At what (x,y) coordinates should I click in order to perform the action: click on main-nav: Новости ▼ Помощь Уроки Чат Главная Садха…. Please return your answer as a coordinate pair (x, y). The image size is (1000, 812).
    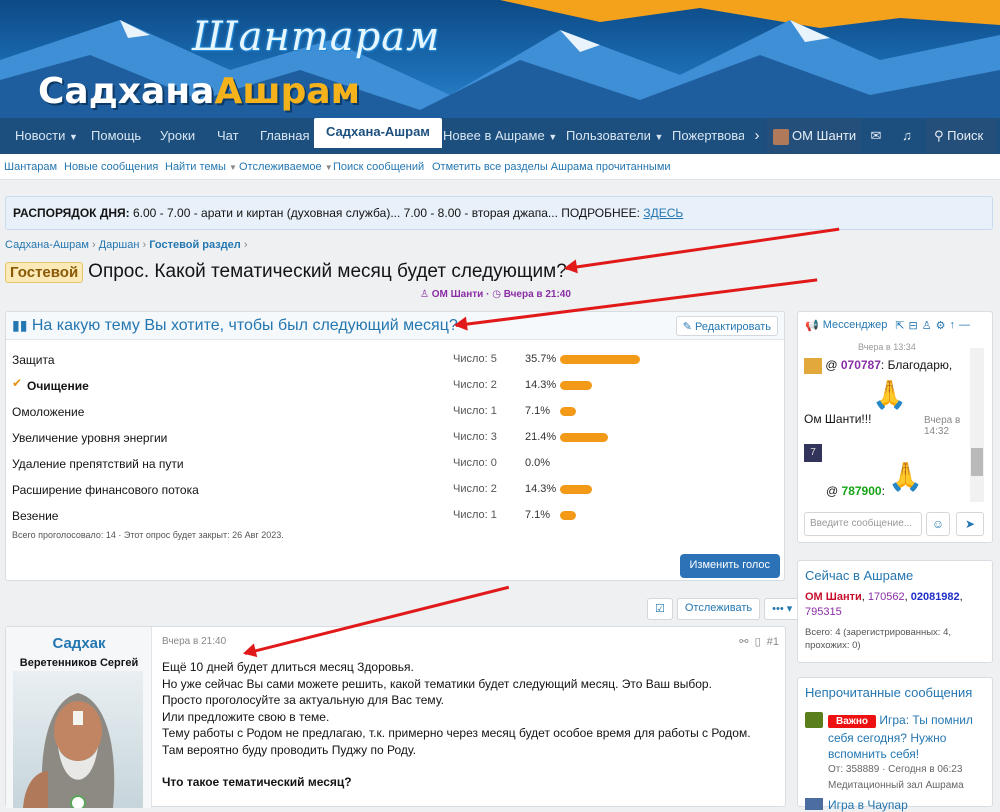
    Looking at the image, I should click on (500, 136).